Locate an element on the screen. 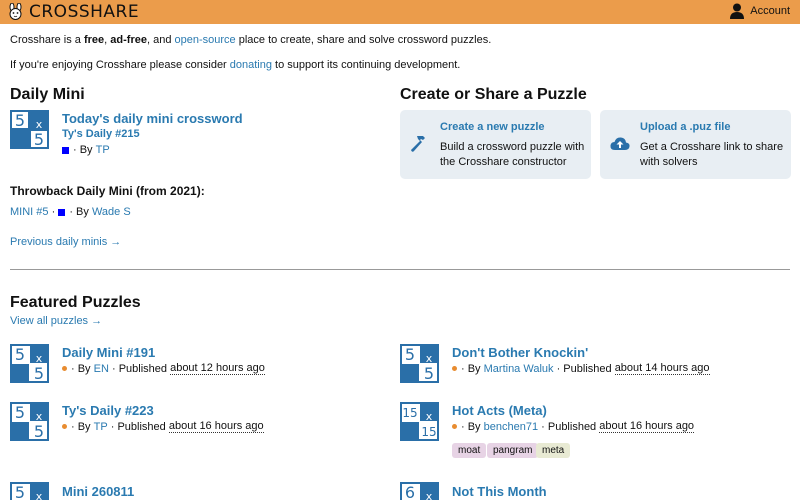 The width and height of the screenshot is (800, 500). daily-mini-subtitle: Ty's Daily #215 is located at coordinates (101, 134).